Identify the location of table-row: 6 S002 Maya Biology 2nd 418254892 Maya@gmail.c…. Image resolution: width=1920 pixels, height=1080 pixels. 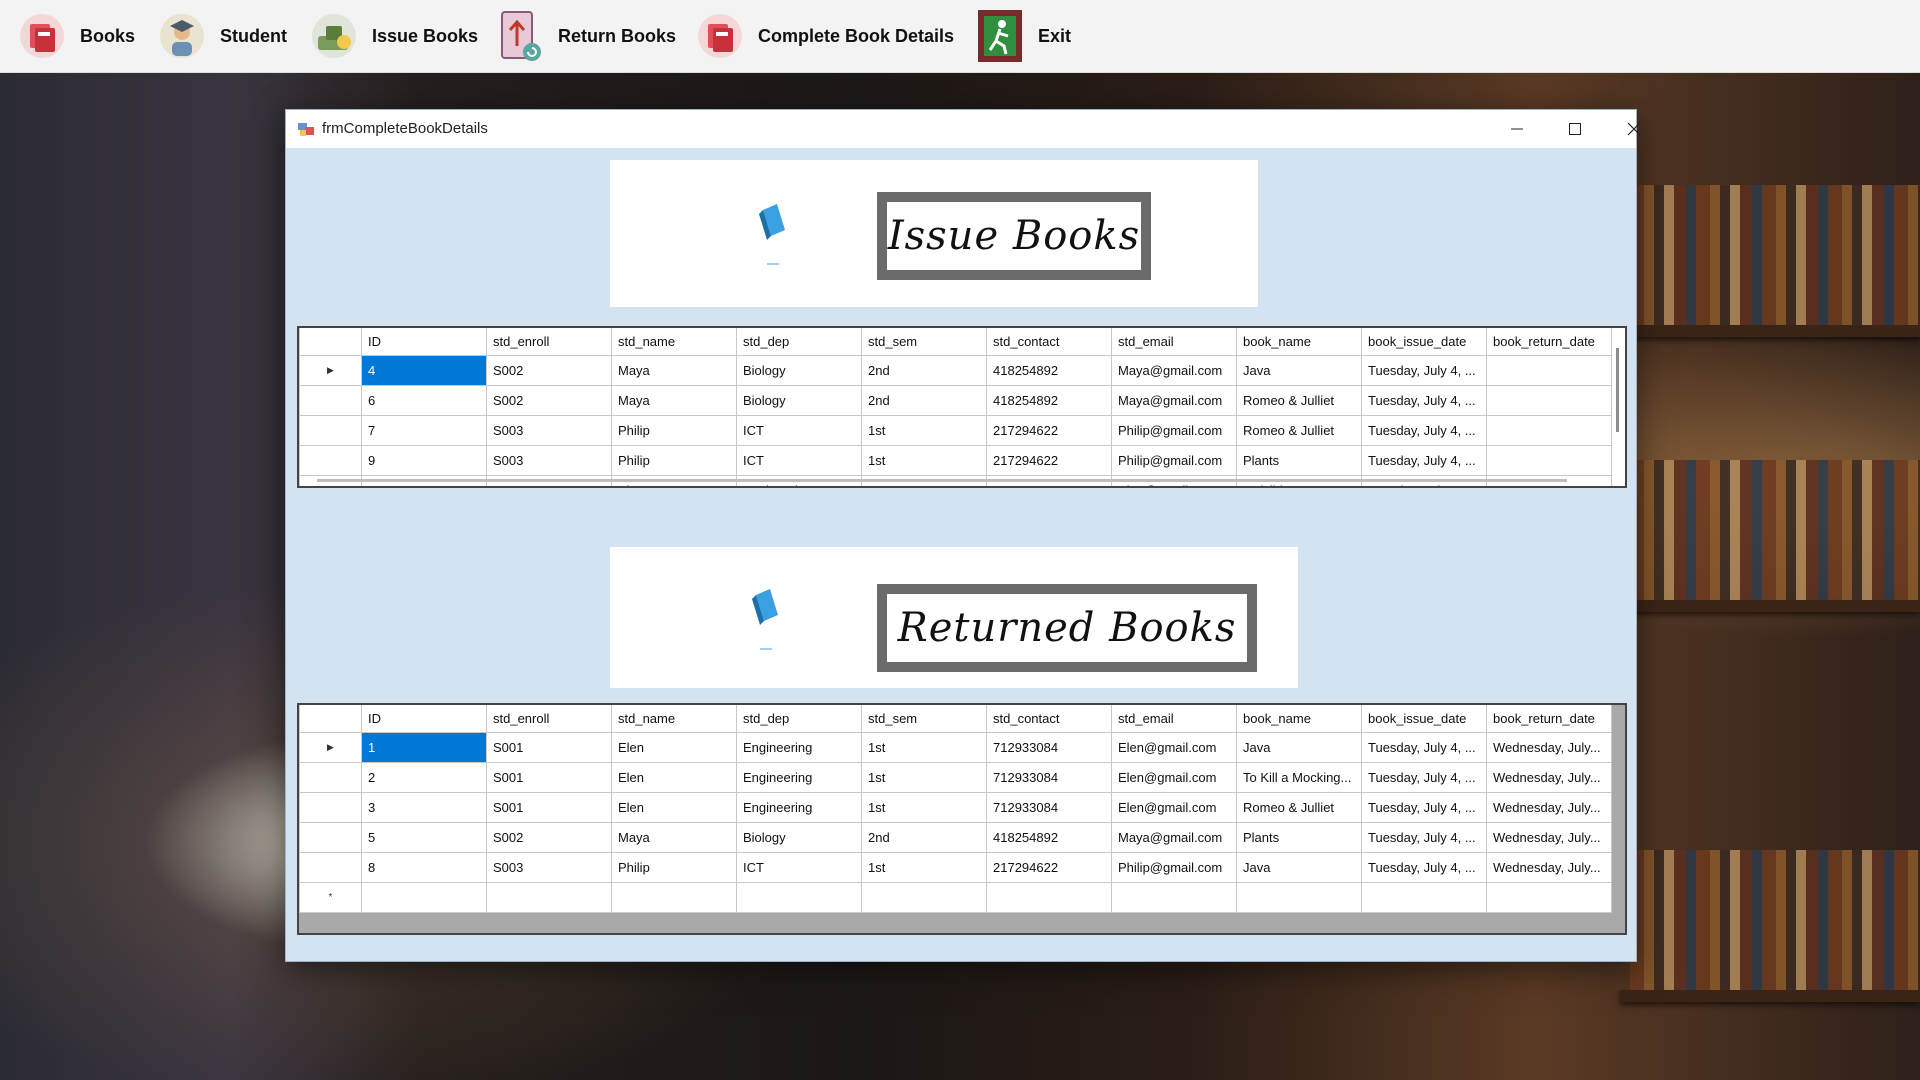
(955, 400).